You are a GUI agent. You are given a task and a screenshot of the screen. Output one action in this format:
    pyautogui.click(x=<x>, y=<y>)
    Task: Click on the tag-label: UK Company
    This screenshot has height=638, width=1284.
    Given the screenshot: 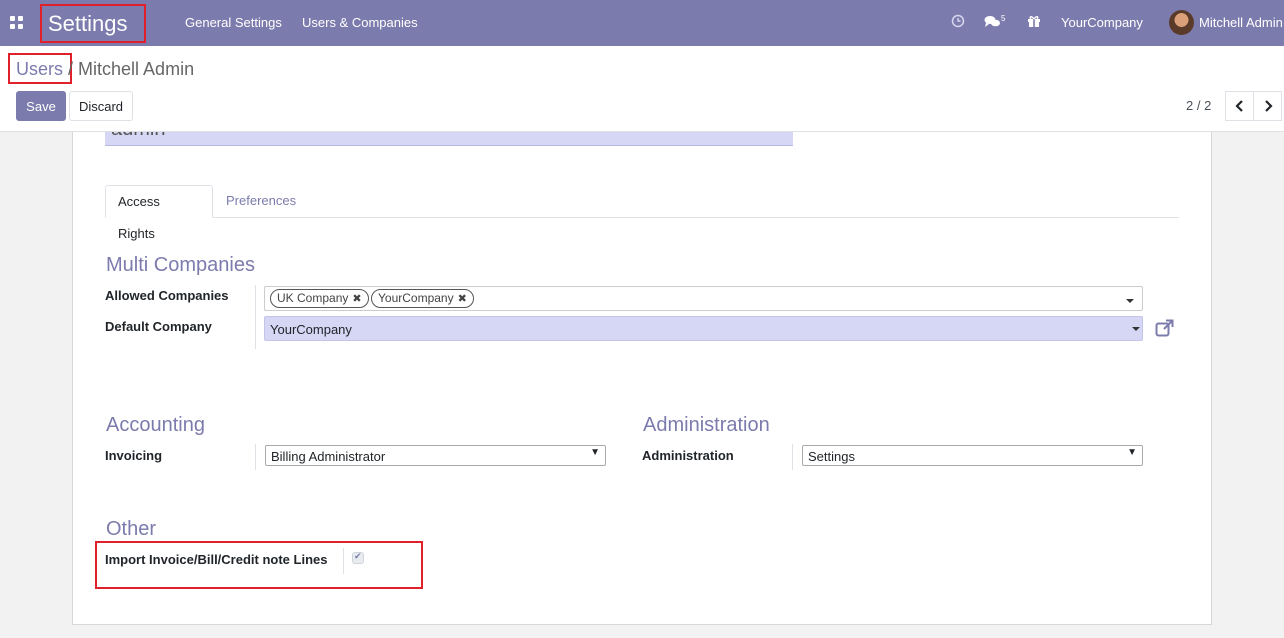 What is the action you would take?
    pyautogui.click(x=313, y=298)
    